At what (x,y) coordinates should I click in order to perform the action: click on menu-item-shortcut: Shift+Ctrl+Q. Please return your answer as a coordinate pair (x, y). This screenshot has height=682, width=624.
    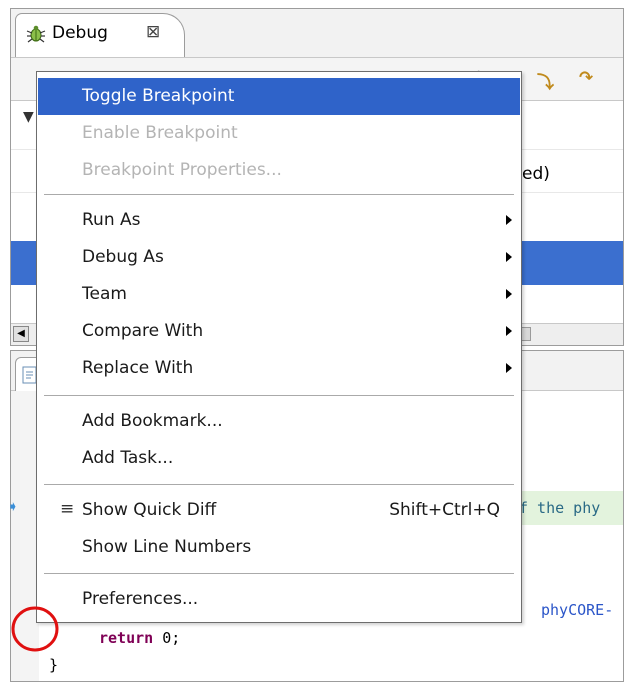
    Looking at the image, I should click on (444, 510).